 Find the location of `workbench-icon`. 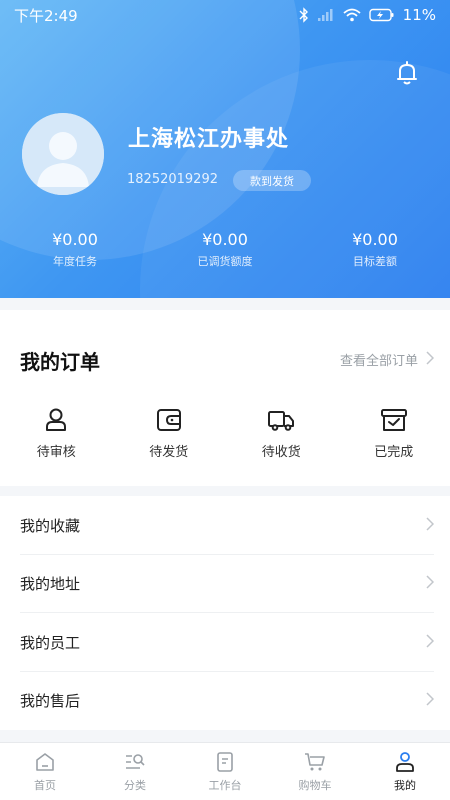

workbench-icon is located at coordinates (225, 761).